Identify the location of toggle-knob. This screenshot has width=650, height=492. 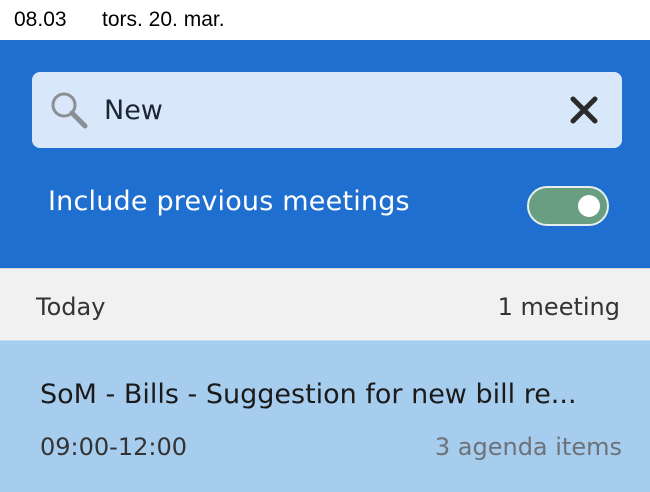
(589, 206).